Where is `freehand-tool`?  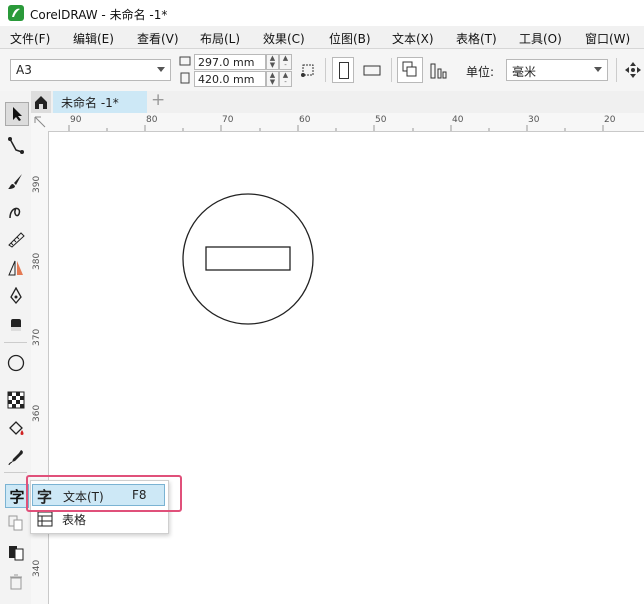
freehand-tool is located at coordinates (16, 211).